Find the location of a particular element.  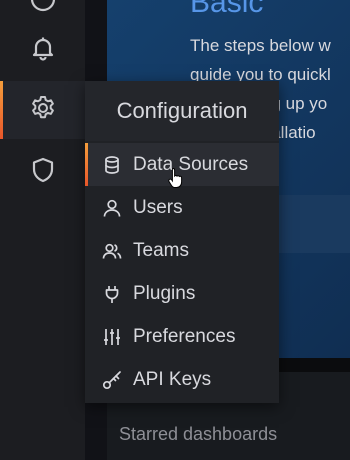

user-icon is located at coordinates (112, 208).